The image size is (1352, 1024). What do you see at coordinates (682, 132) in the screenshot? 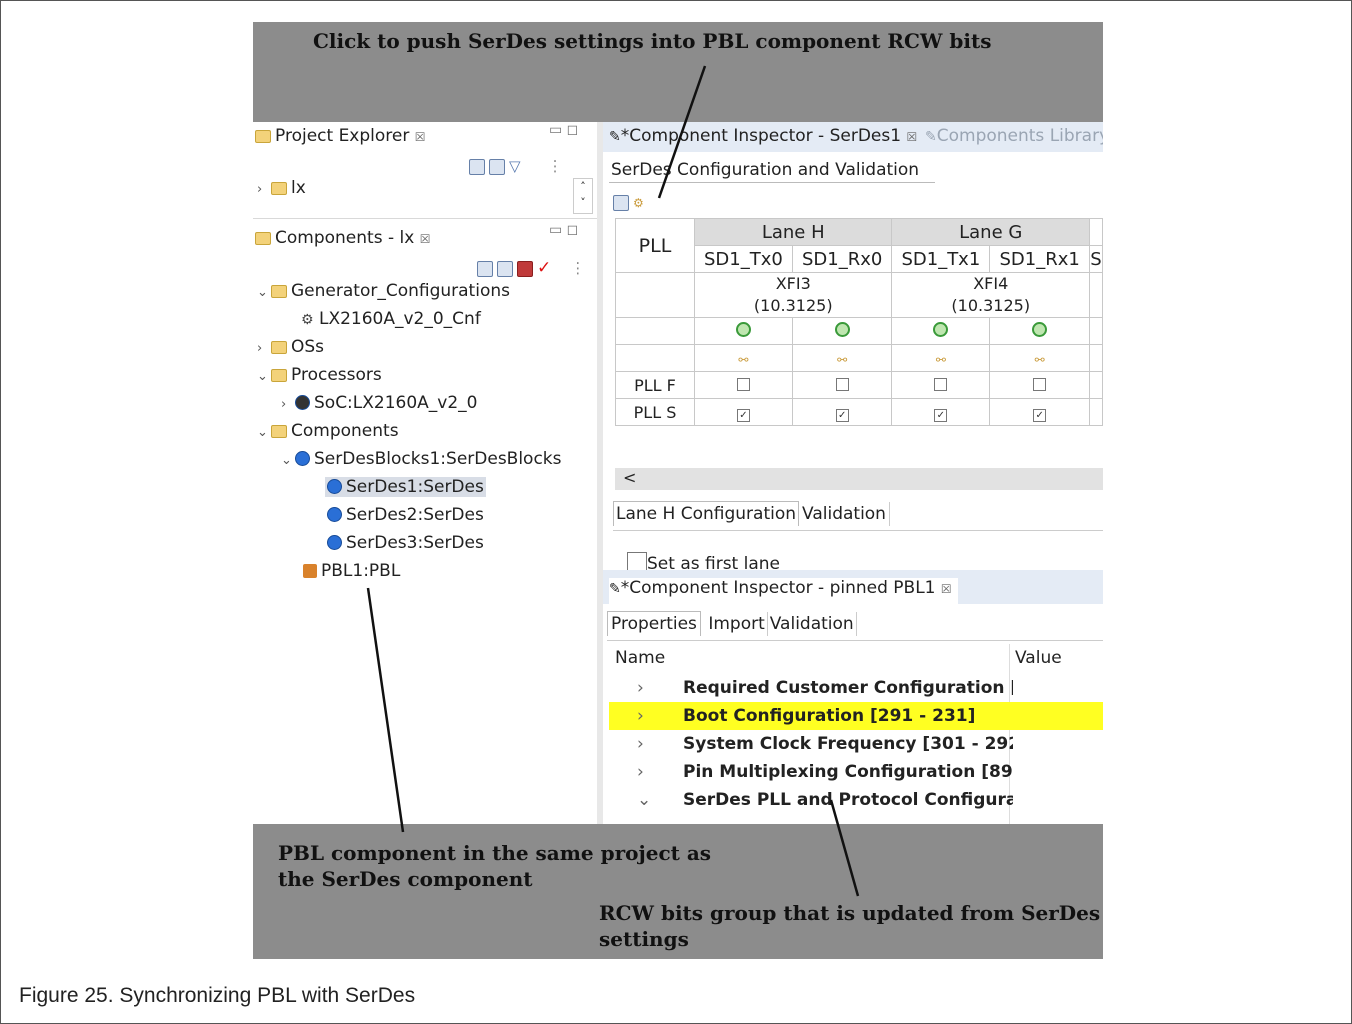
I see `top-pointer-line` at bounding box center [682, 132].